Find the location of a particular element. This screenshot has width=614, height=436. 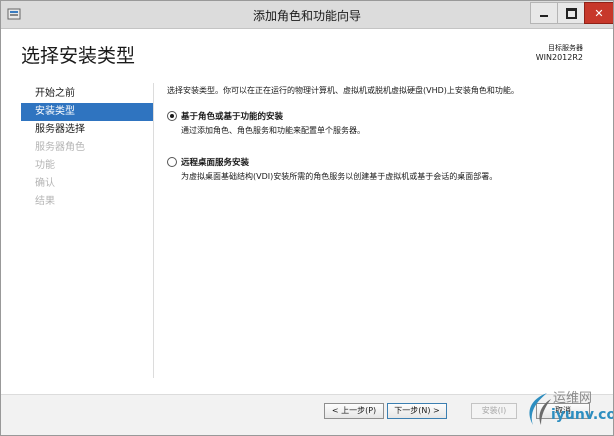

target-server-label: 目标服务器 is located at coordinates (565, 48).